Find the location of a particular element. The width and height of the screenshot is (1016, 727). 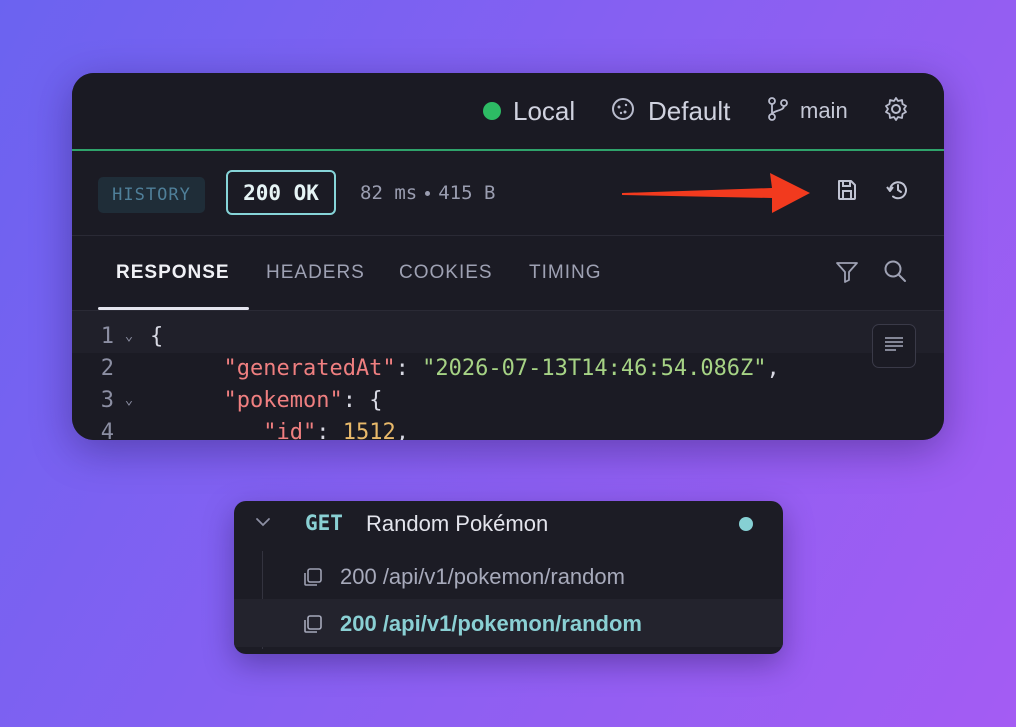

branch-label: main is located at coordinates (824, 110).